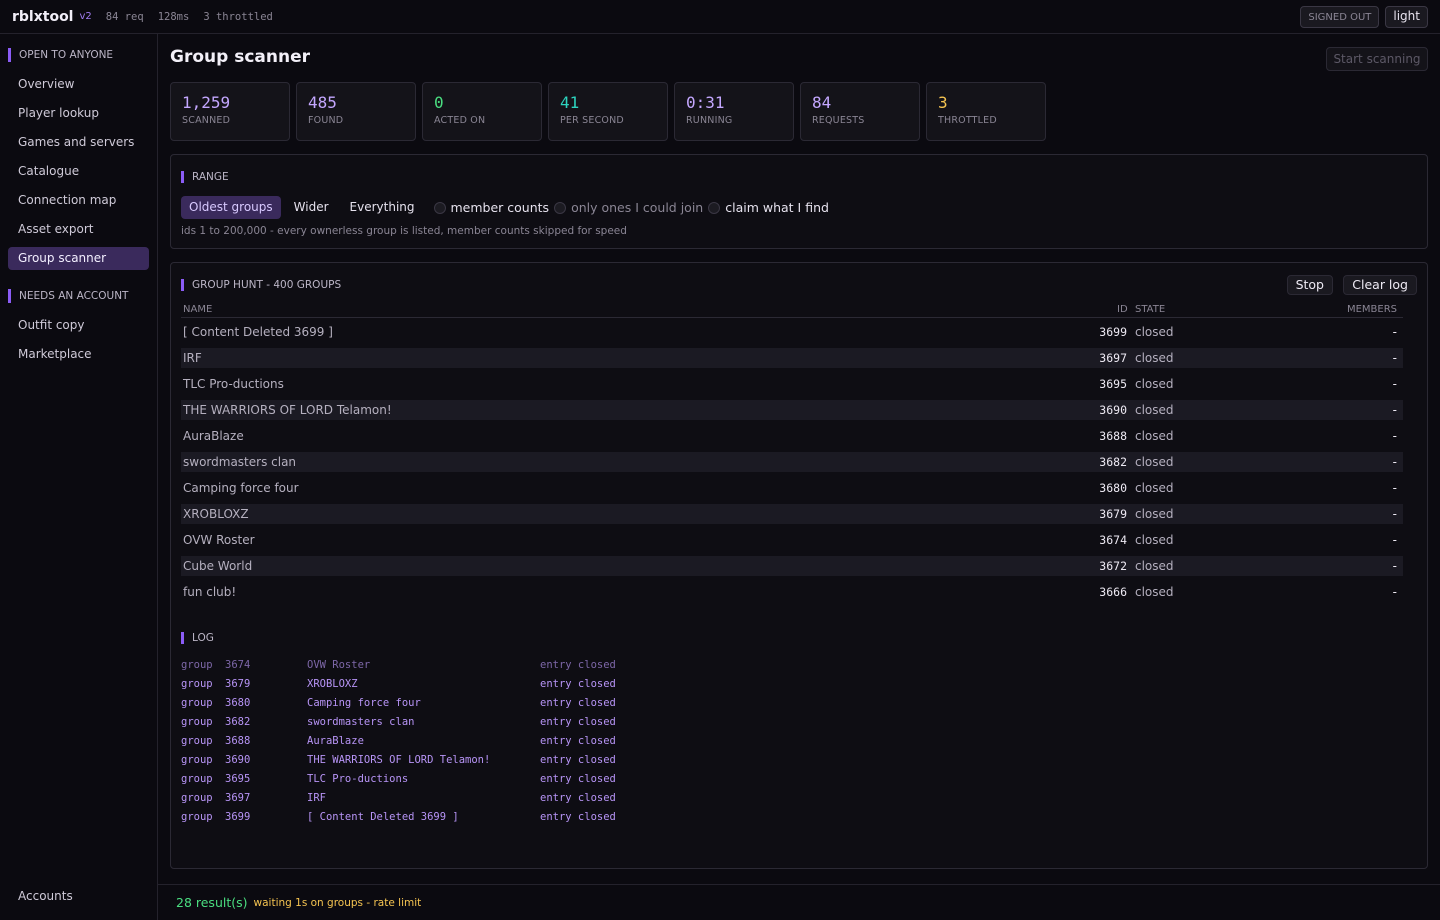 This screenshot has height=920, width=1440. What do you see at coordinates (205, 177) in the screenshot?
I see `range-heading: RANGE` at bounding box center [205, 177].